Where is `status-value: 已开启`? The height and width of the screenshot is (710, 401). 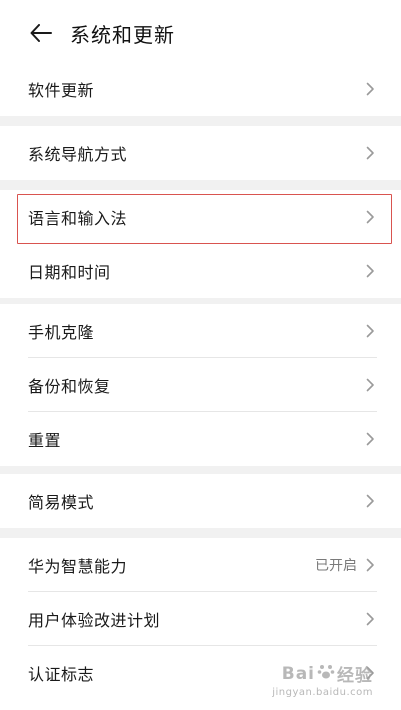 status-value: 已开启 is located at coordinates (336, 566).